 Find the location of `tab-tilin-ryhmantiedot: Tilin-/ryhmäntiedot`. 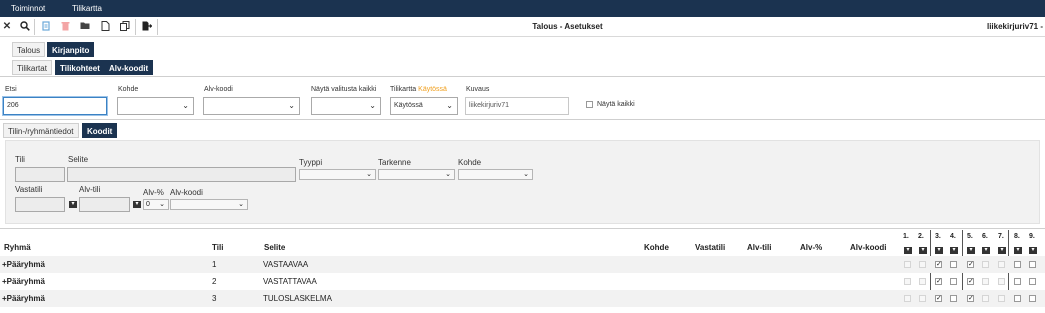

tab-tilin-ryhmantiedot: Tilin-/ryhmäntiedot is located at coordinates (41, 130).